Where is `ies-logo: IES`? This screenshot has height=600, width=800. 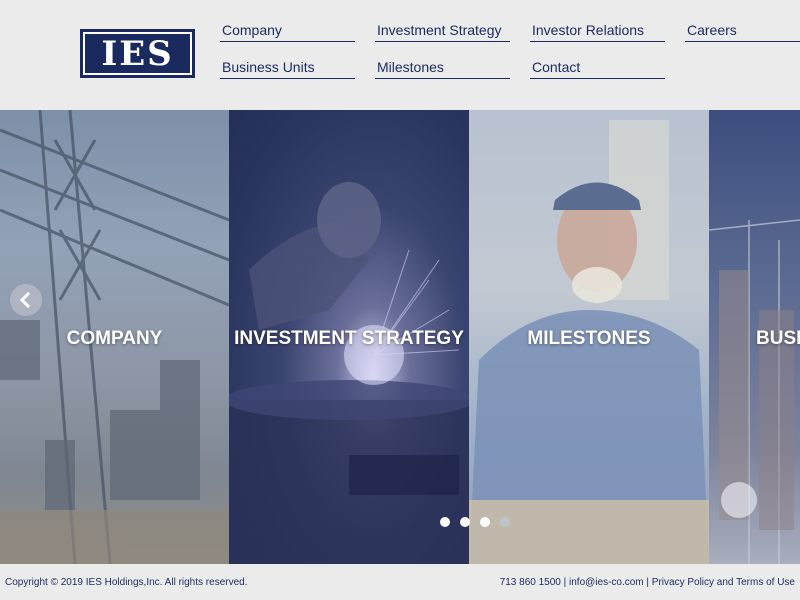
ies-logo: IES is located at coordinates (137, 53).